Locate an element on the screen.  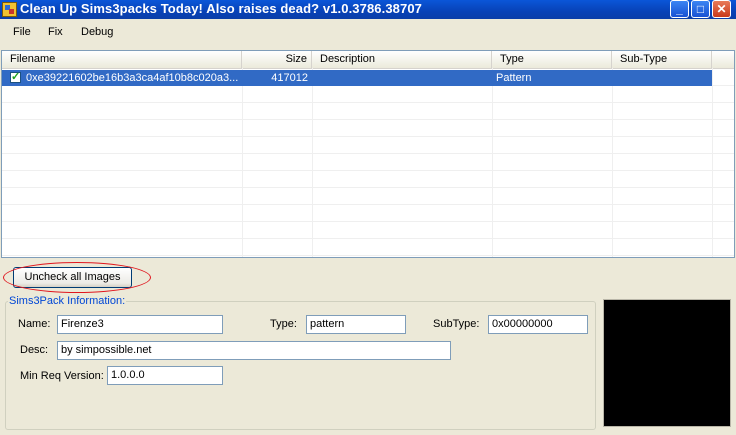
desc-field: by simpossible.net is located at coordinates (254, 350).